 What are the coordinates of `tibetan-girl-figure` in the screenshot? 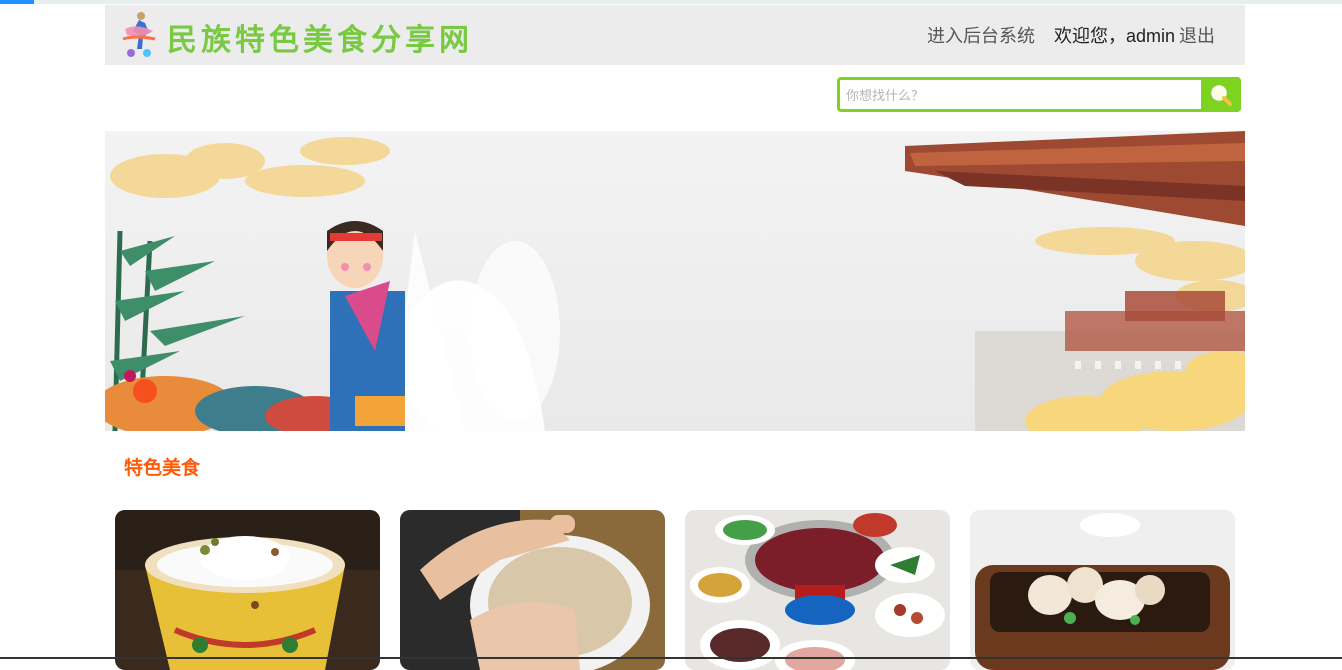 It's located at (443, 326).